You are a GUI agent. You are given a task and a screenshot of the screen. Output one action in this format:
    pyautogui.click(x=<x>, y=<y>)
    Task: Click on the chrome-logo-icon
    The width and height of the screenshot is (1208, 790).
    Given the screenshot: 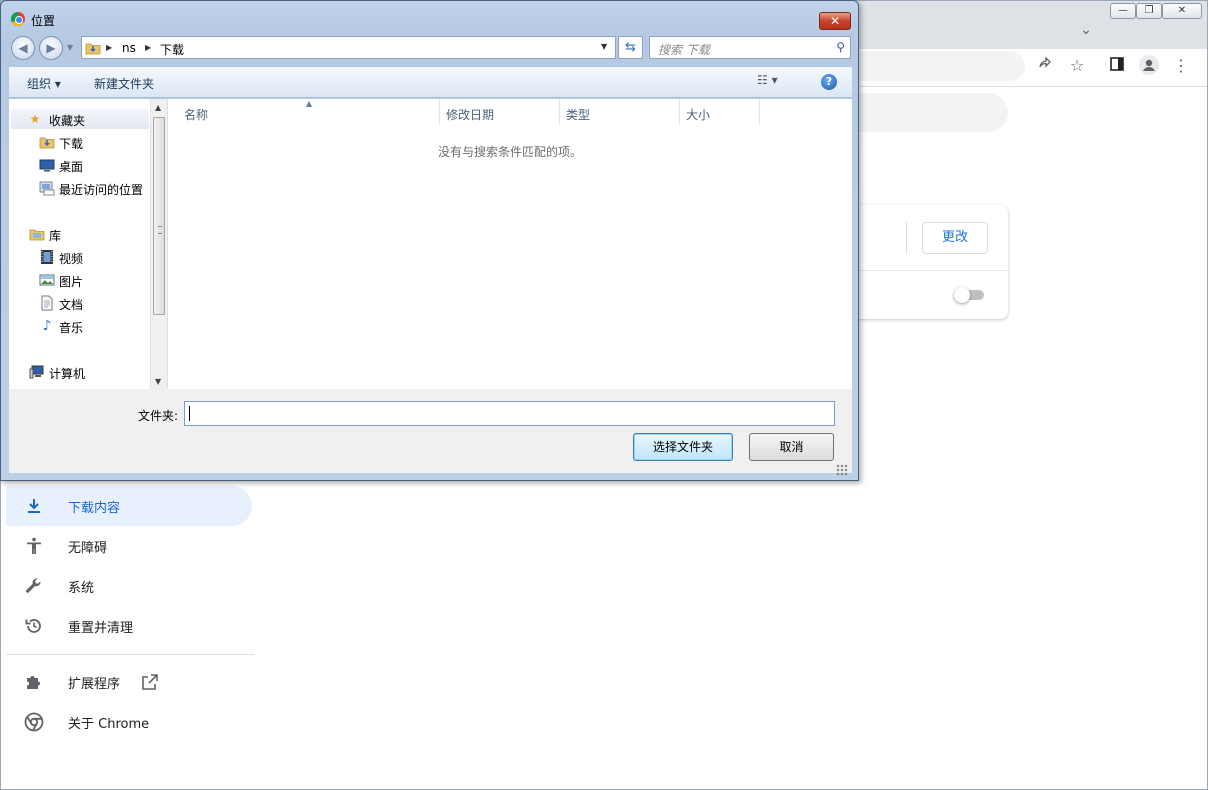 What is the action you would take?
    pyautogui.click(x=18, y=19)
    